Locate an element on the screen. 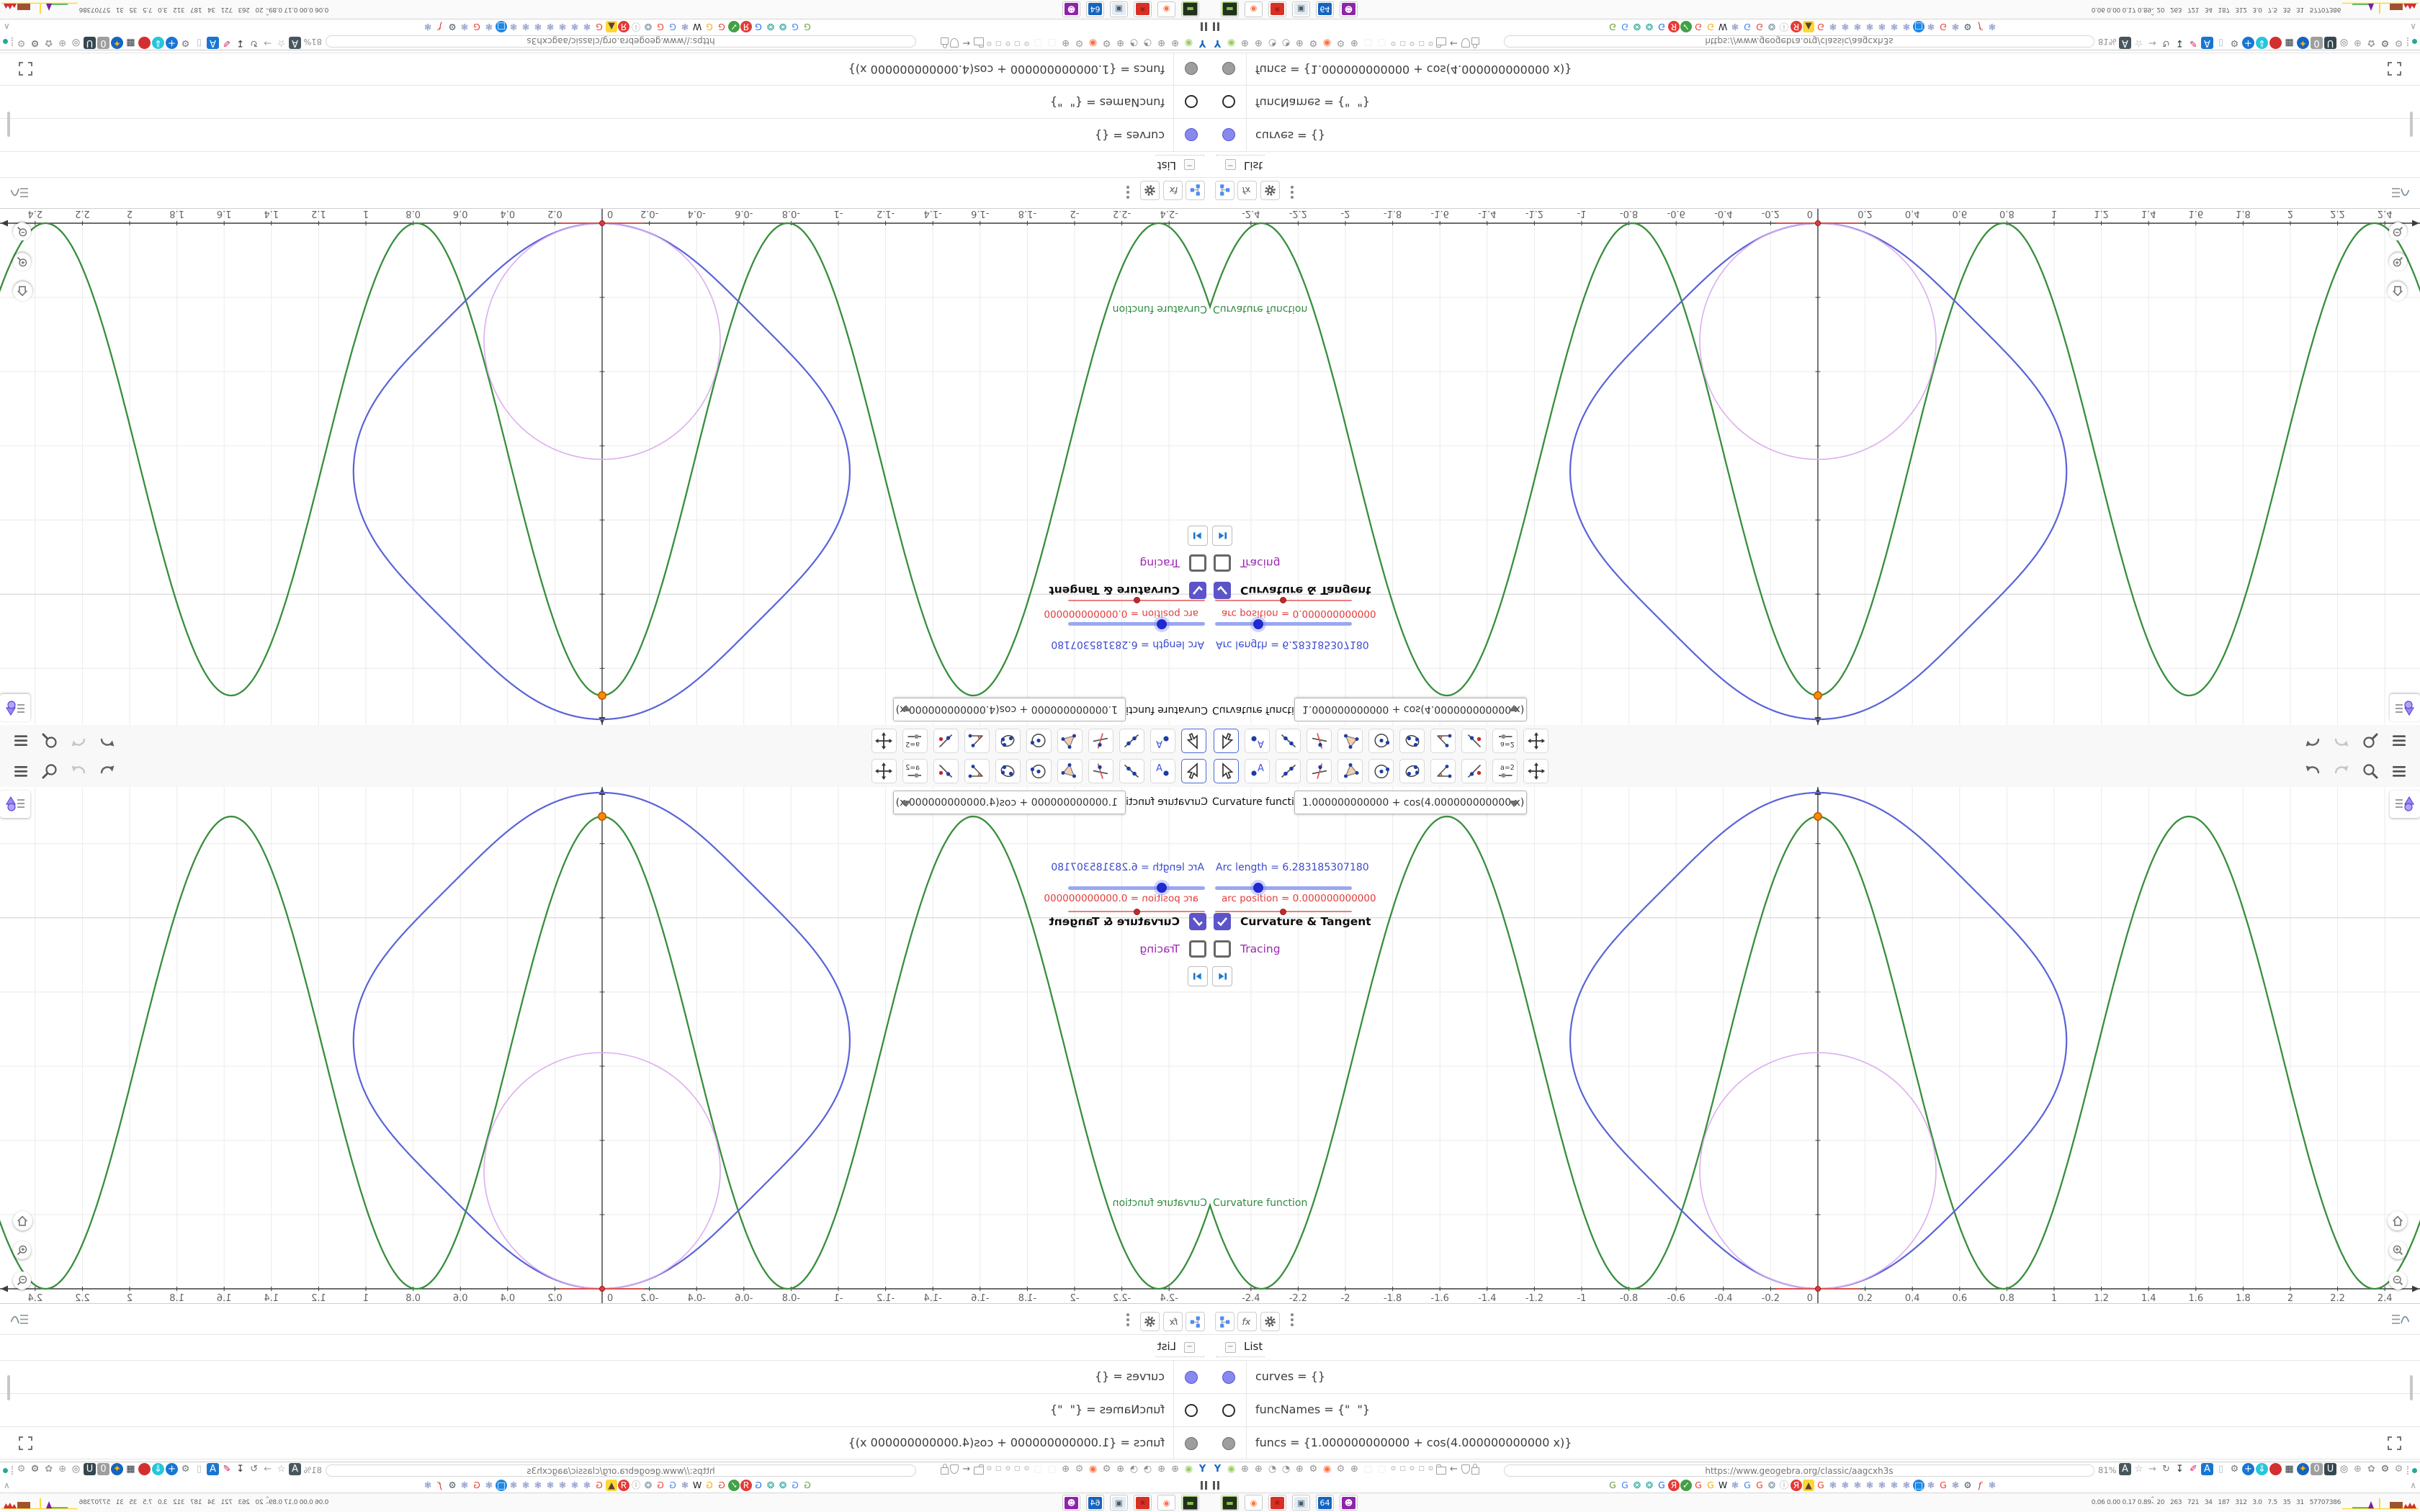 Image resolution: width=2420 pixels, height=1512 pixels. arc-position-point is located at coordinates (602, 223).